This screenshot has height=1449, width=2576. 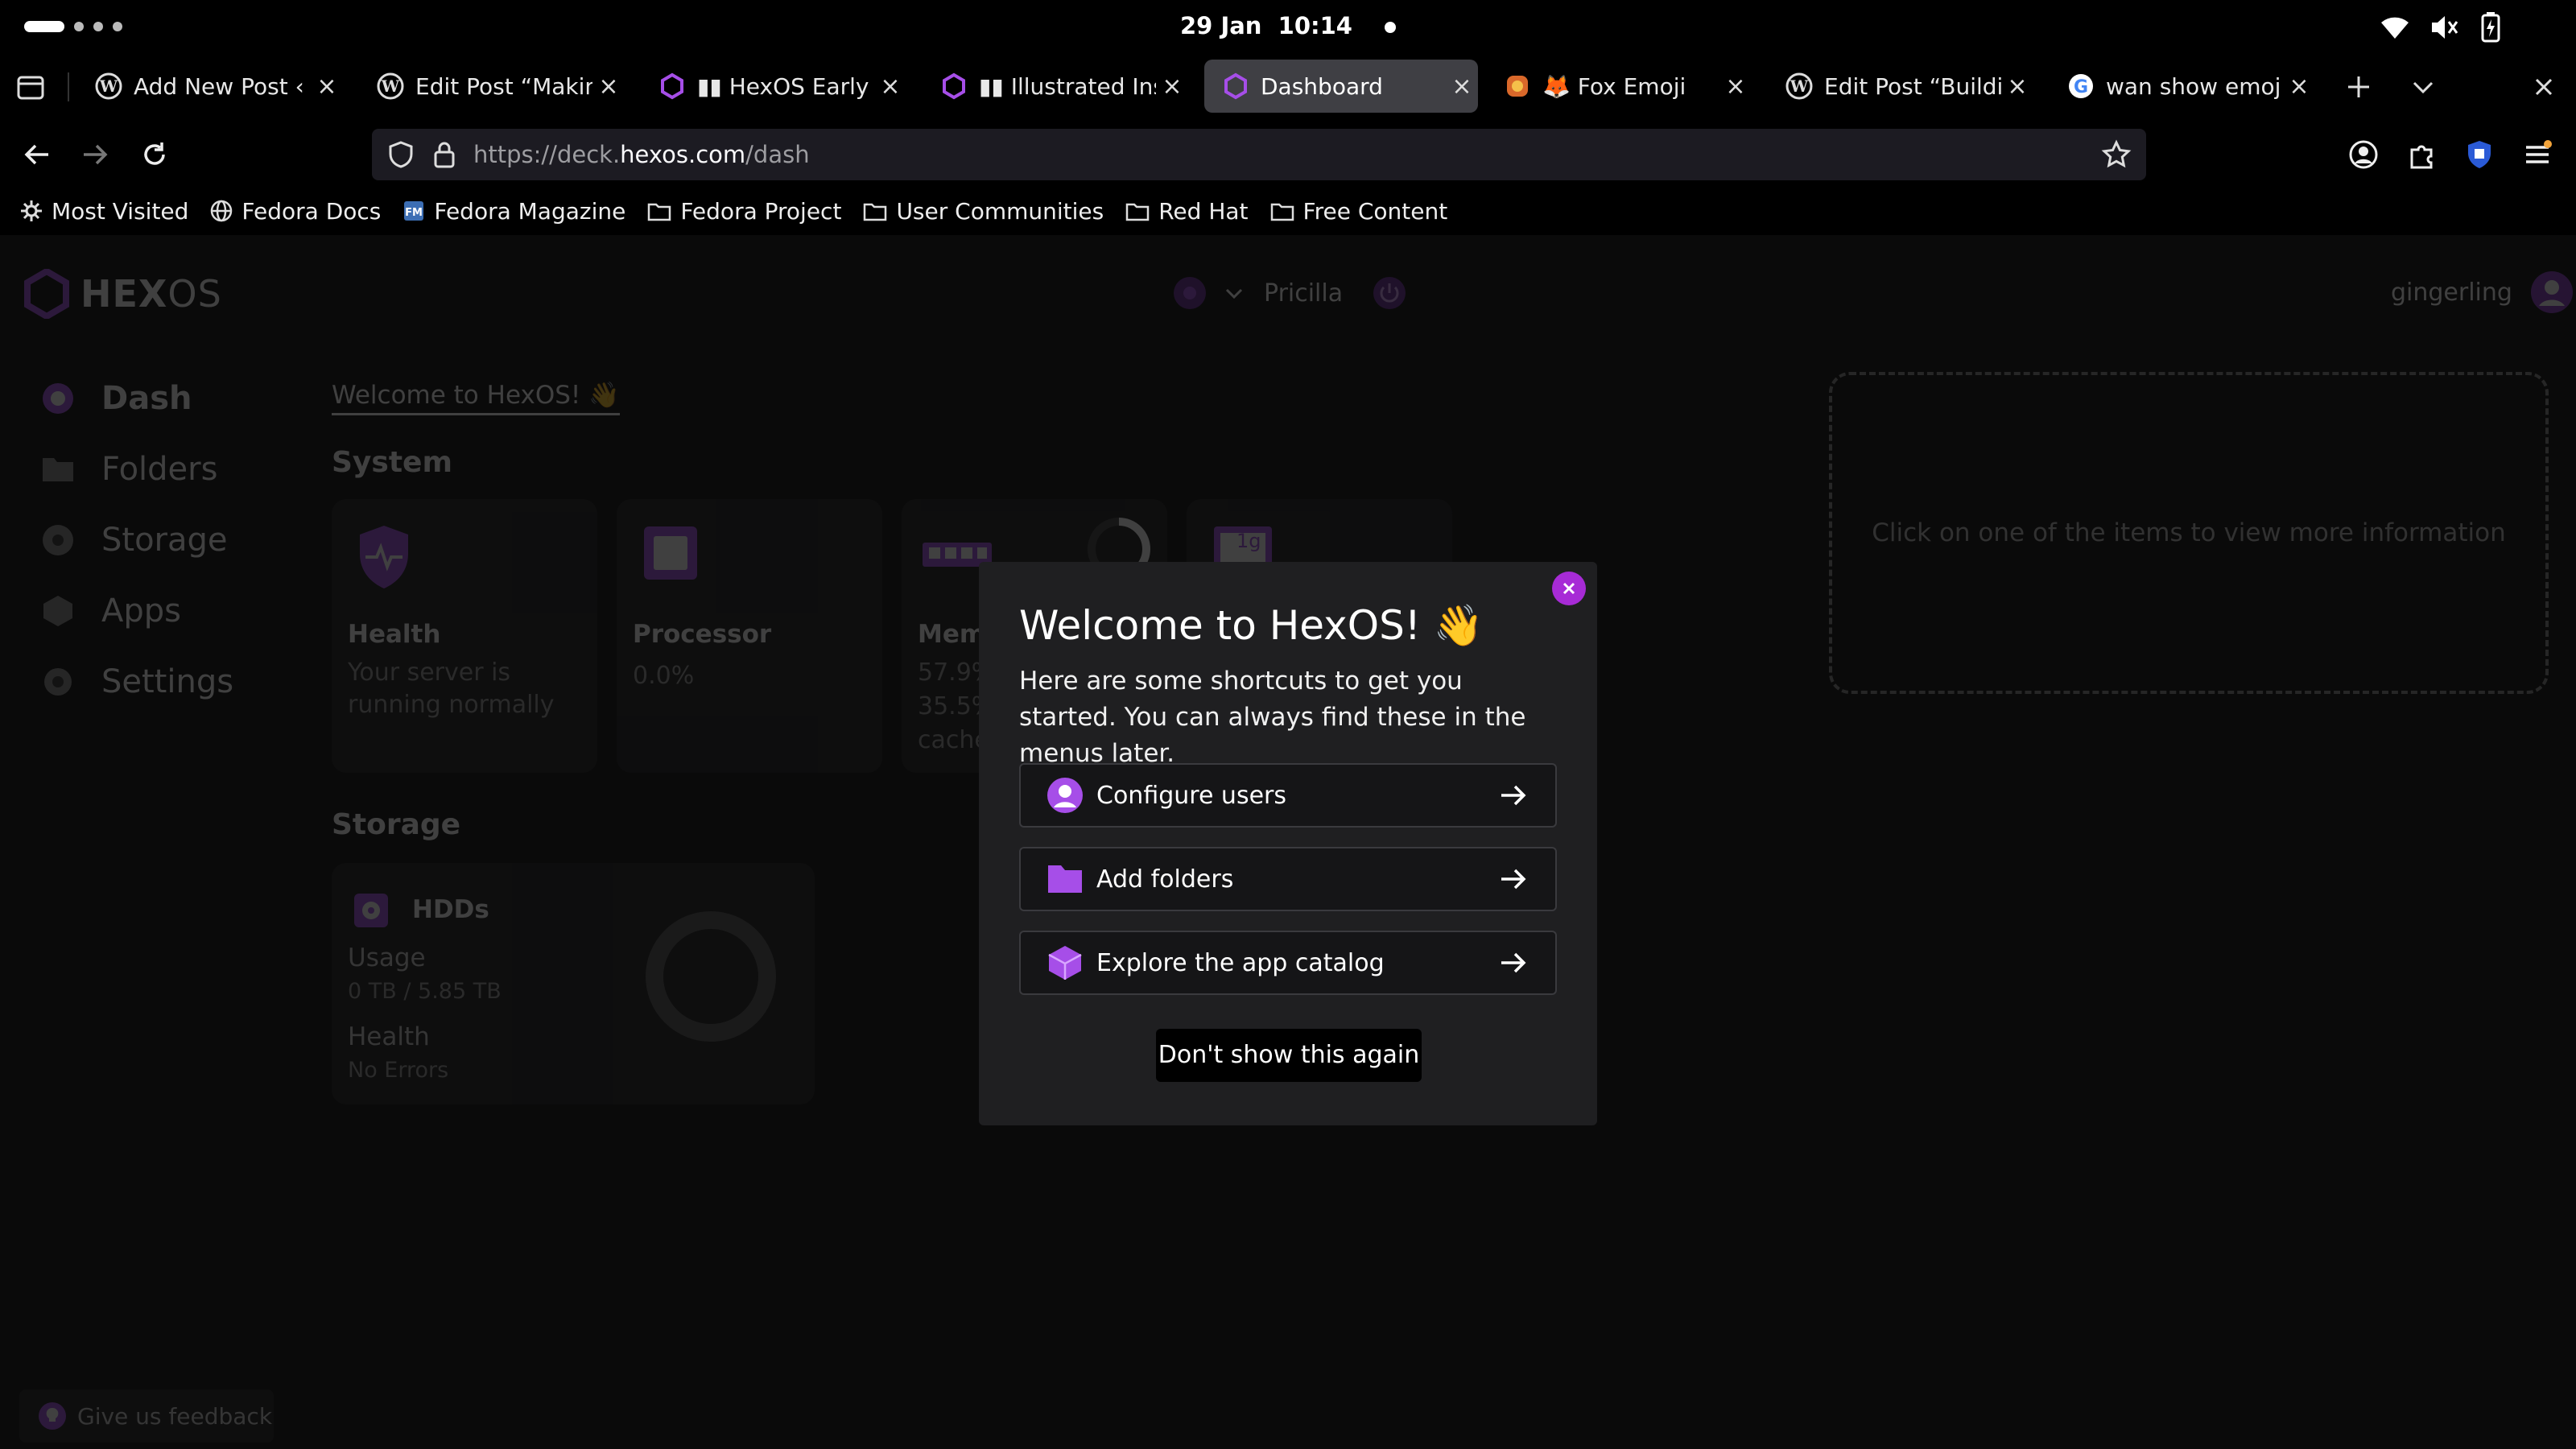 I want to click on clock-time: 10:14, so click(x=1315, y=25).